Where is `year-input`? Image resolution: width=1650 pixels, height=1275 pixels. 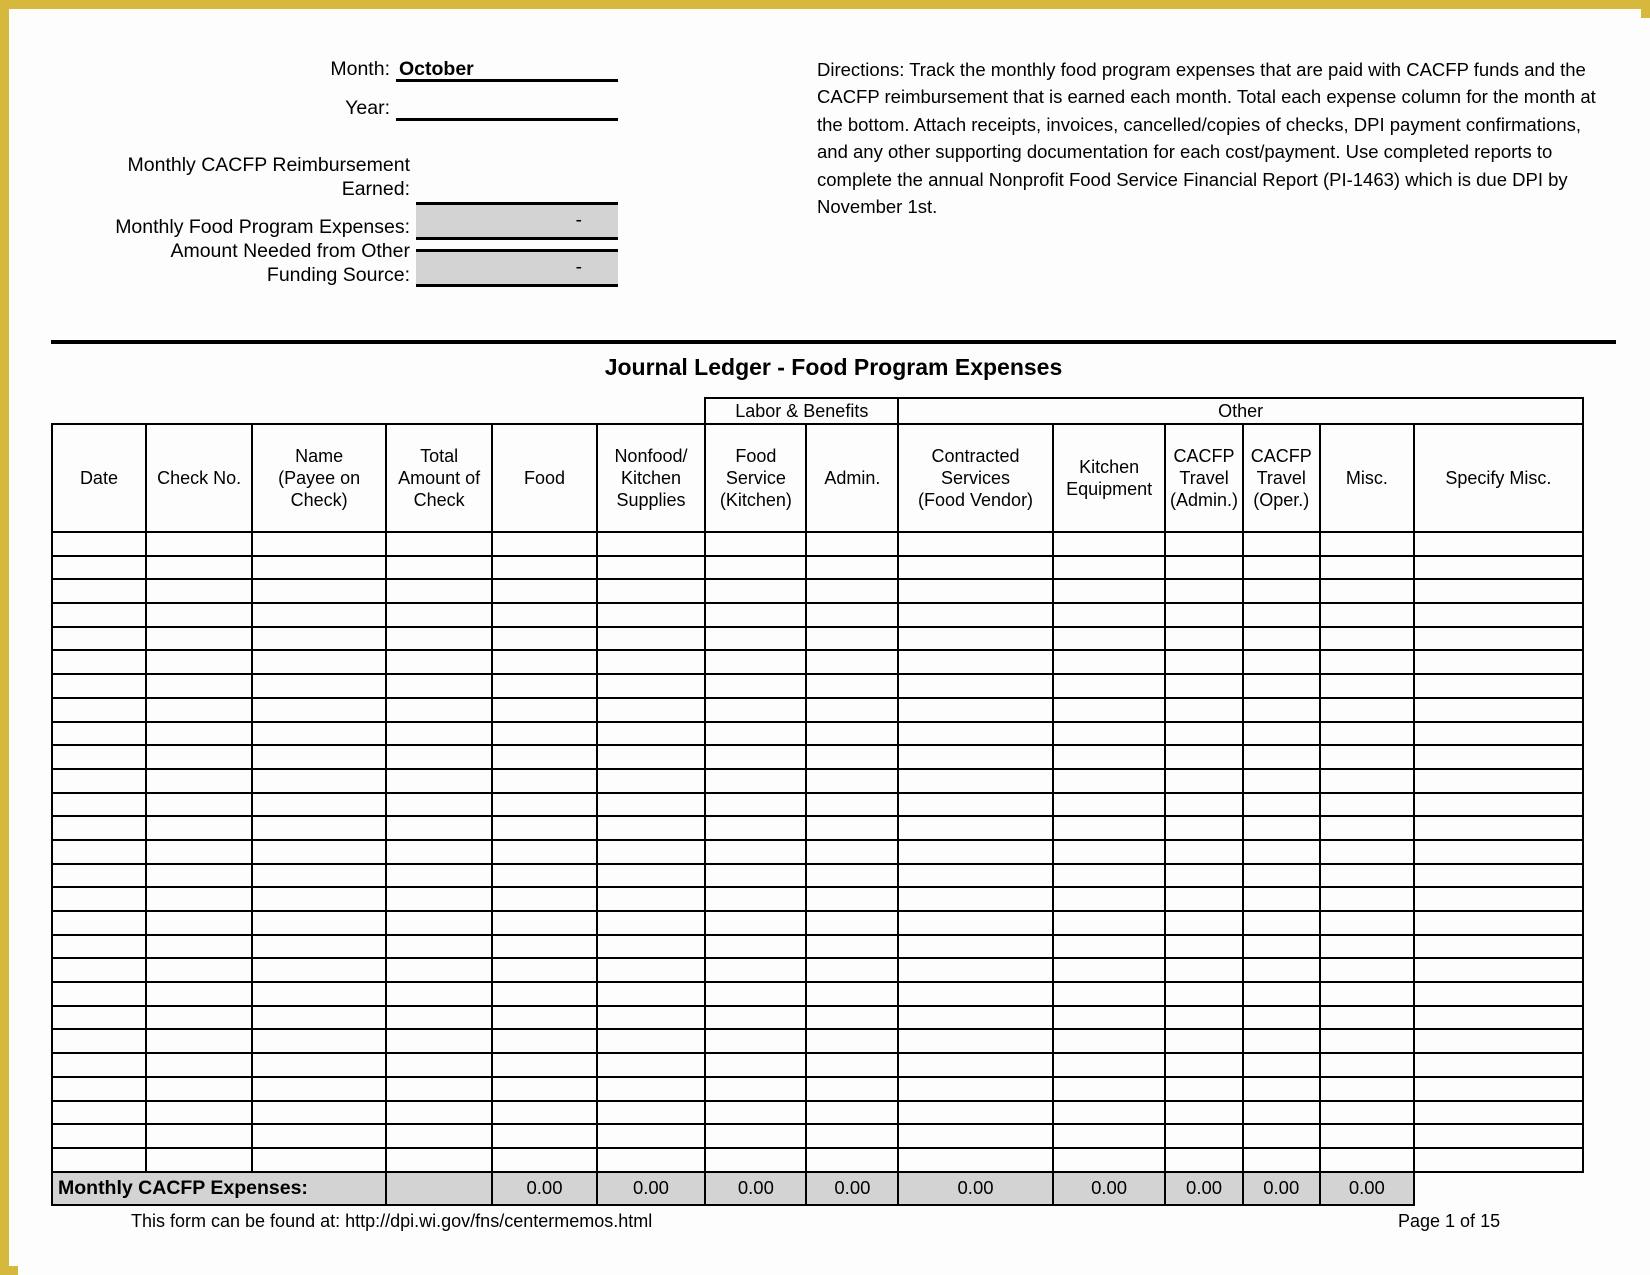 year-input is located at coordinates (507, 108).